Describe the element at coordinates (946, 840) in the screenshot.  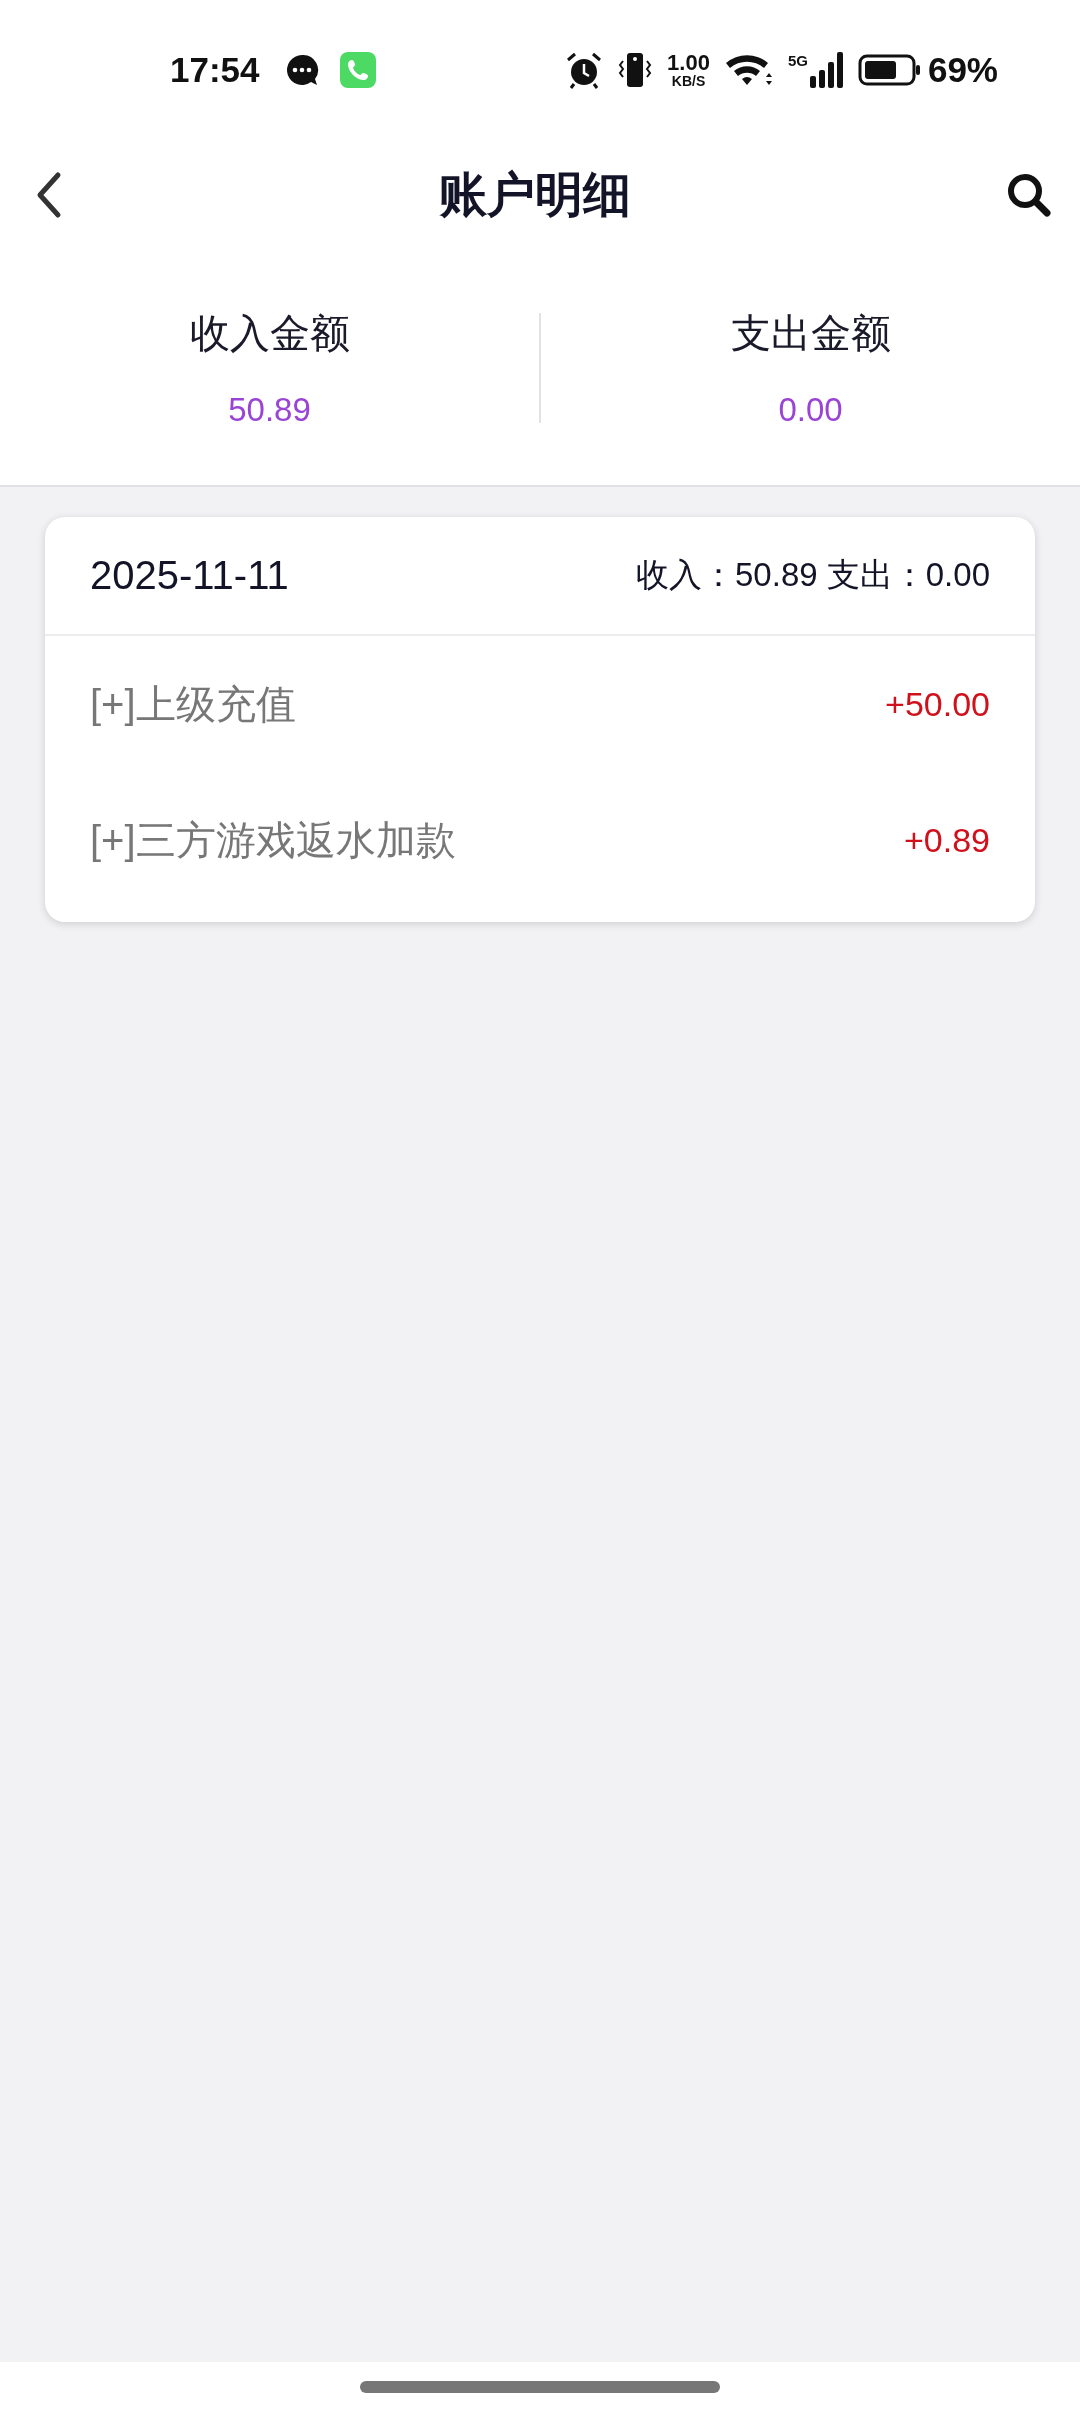
I see `transaction-amount: +0.89` at that location.